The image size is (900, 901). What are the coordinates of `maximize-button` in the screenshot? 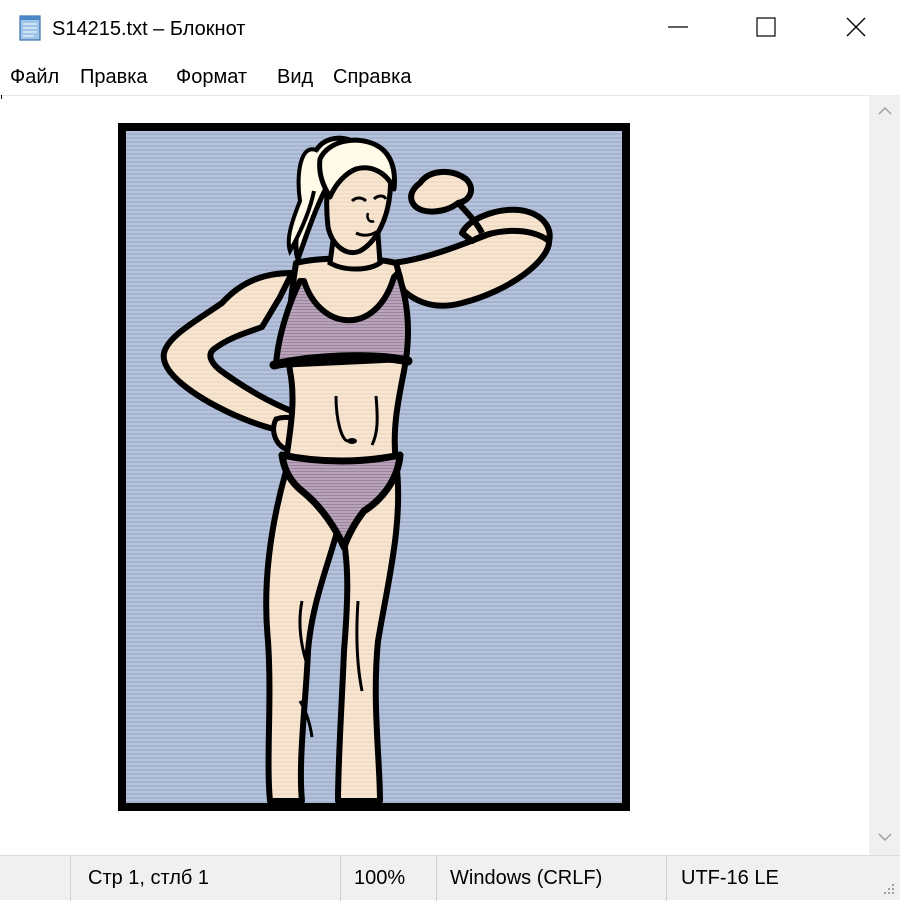 It's located at (766, 29).